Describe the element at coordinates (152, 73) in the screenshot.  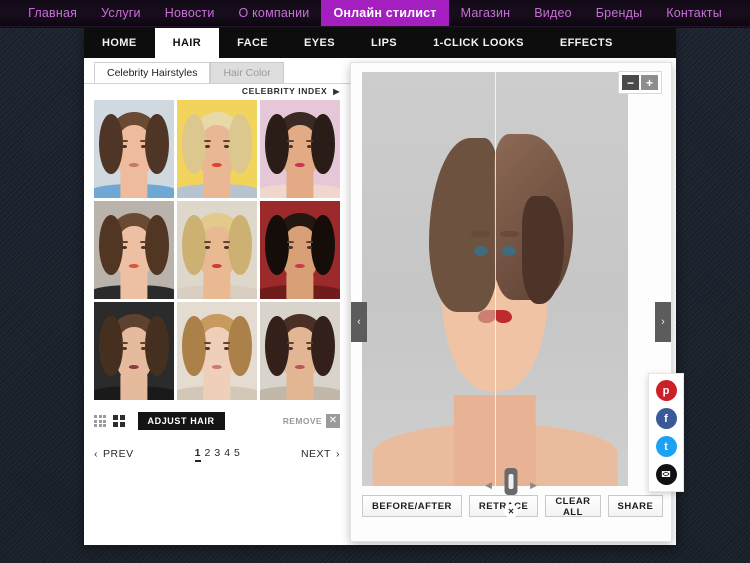
I see `subtab-celebrity-hairstyles: Celebrity Hairstyles` at that location.